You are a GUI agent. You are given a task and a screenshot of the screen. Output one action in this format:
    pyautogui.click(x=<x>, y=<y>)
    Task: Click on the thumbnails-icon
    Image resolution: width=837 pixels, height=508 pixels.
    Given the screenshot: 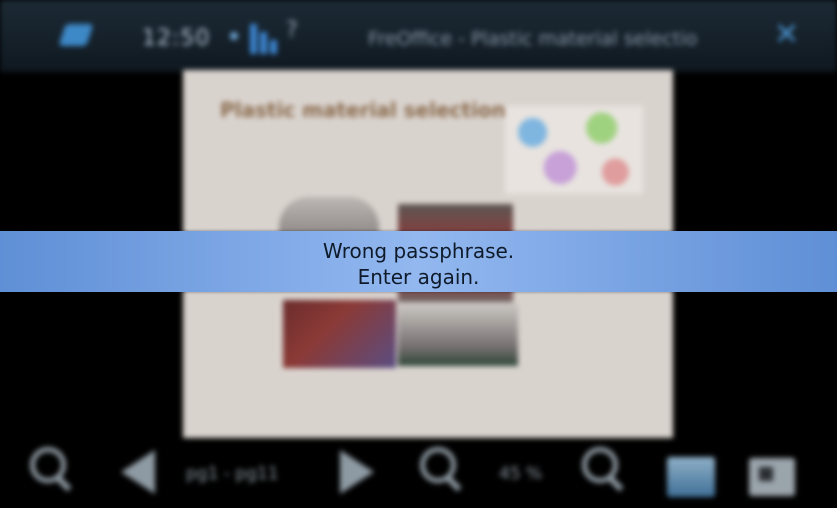 What is the action you would take?
    pyautogui.click(x=691, y=477)
    